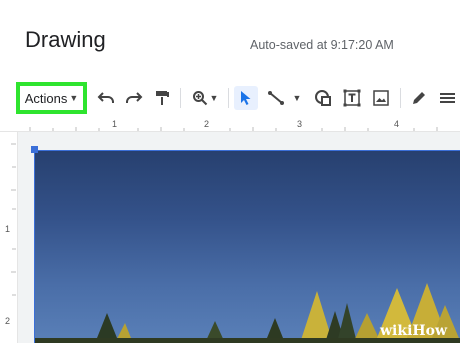 The width and height of the screenshot is (460, 343). Describe the element at coordinates (46, 98) in the screenshot. I see `actions-label: Actions` at that location.